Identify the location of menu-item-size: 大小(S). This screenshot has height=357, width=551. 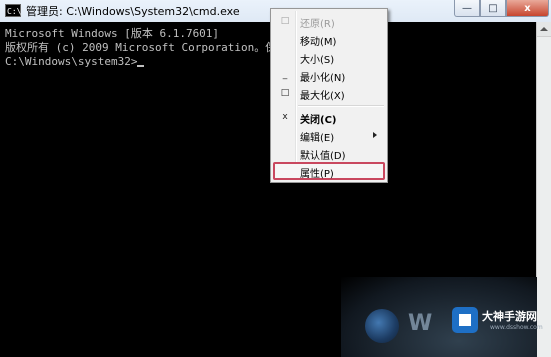
(329, 57).